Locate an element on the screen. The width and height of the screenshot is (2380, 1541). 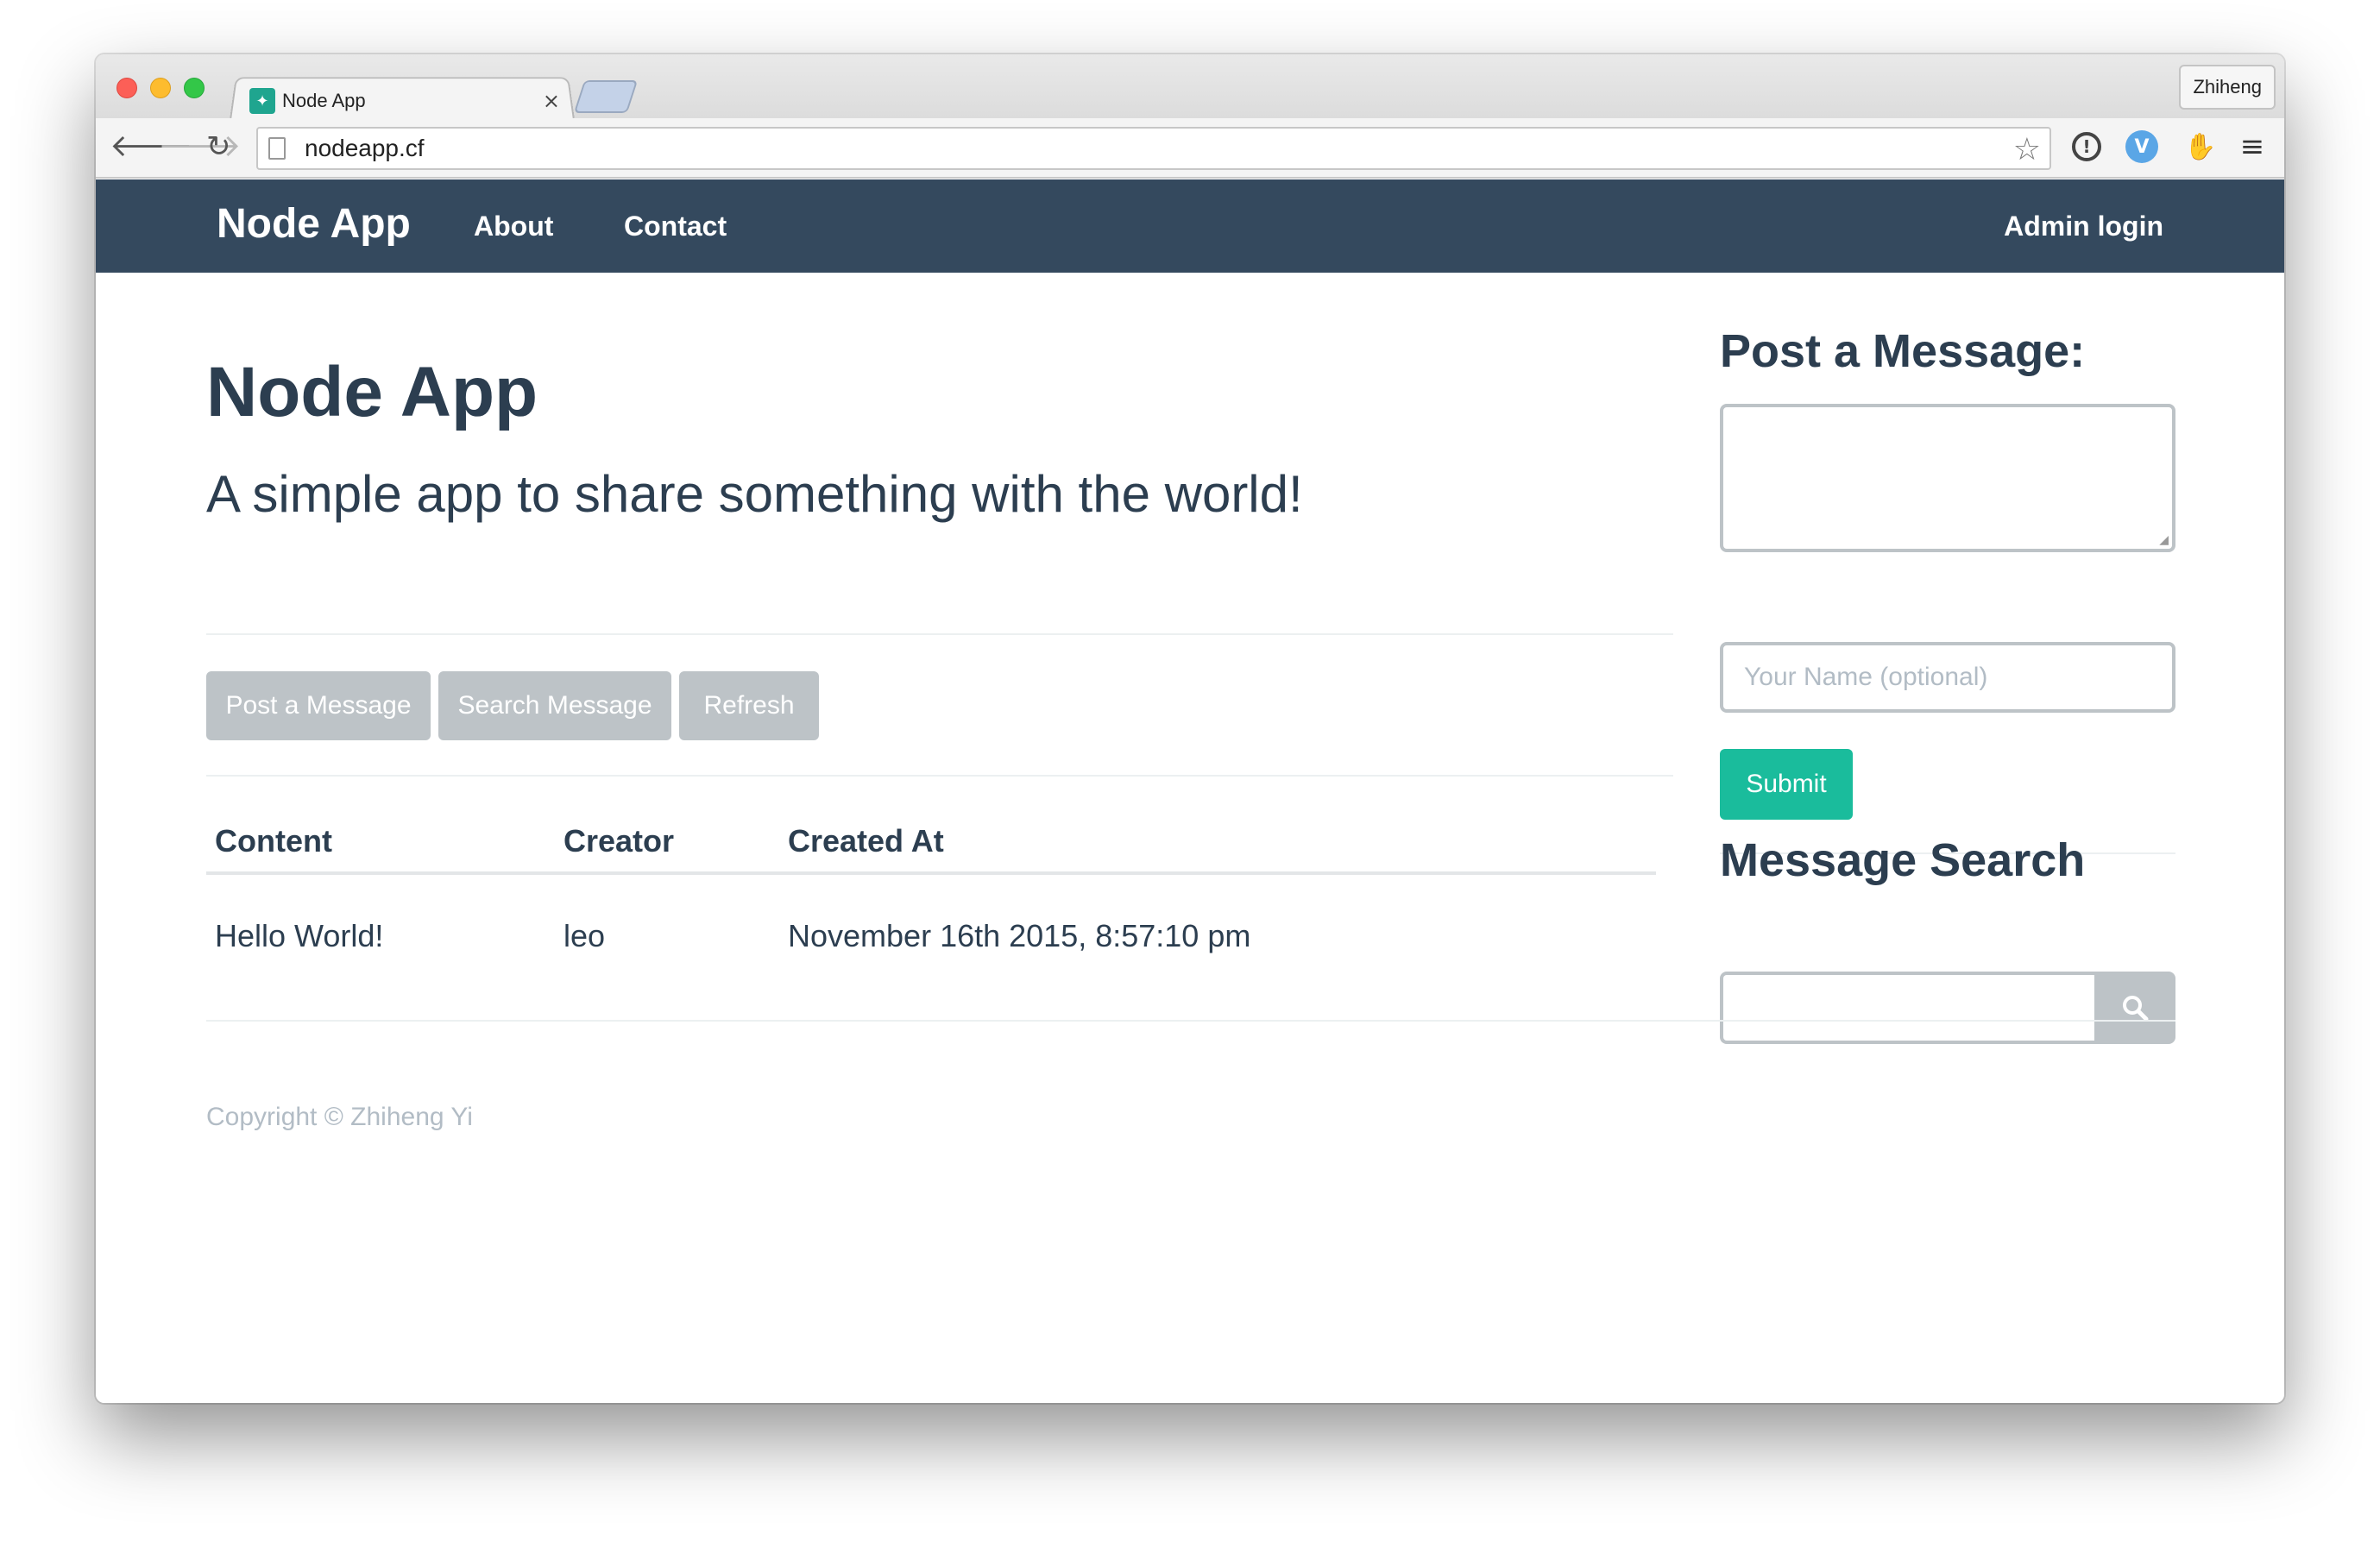
bookmark-star-icon: ☆ is located at coordinates (2027, 149).